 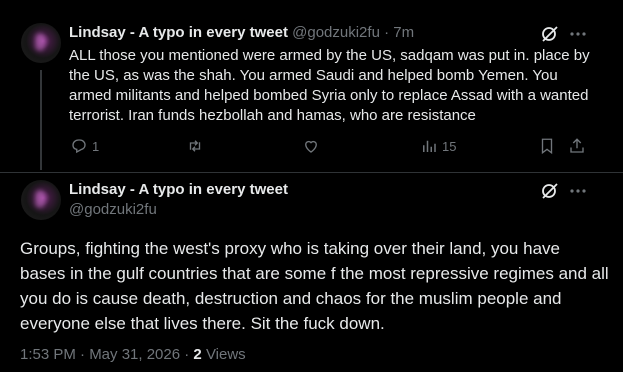 I want to click on bookmark-icon, so click(x=547, y=146).